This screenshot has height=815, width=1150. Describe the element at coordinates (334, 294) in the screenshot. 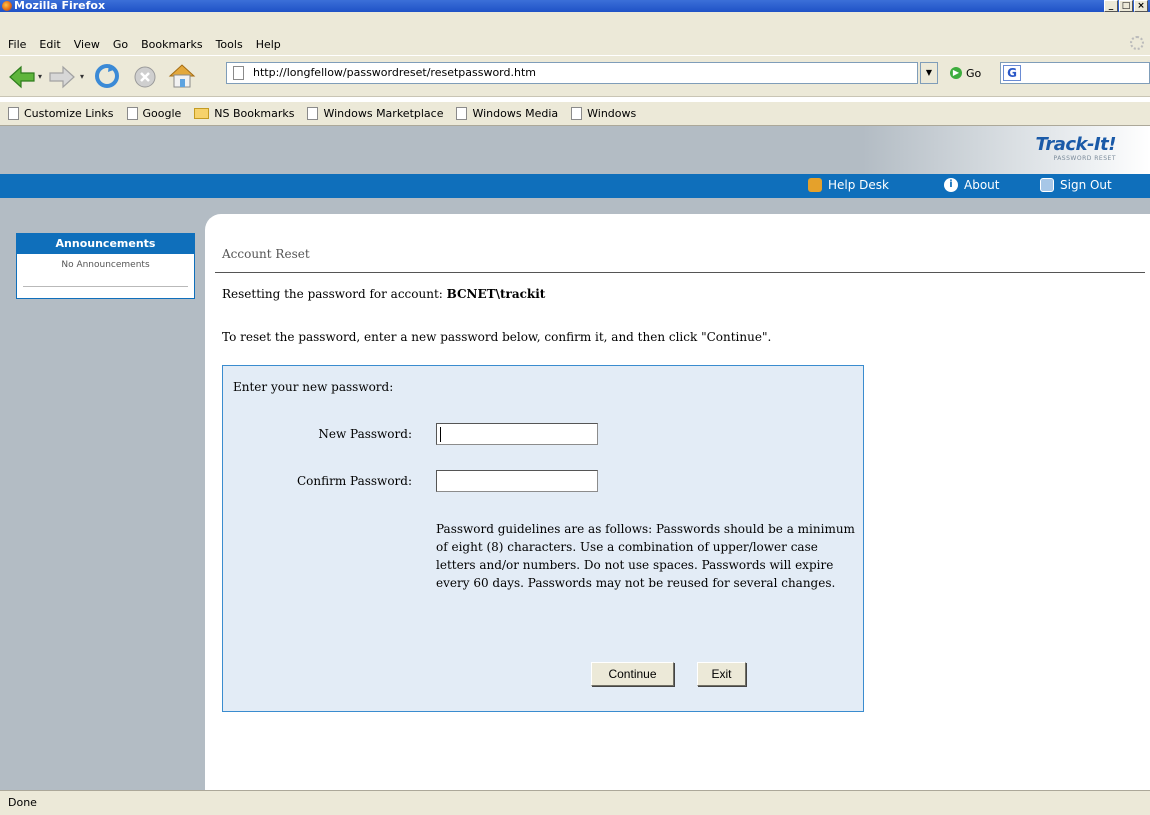

I see `reset-prefix: Resetting the password for account:` at that location.